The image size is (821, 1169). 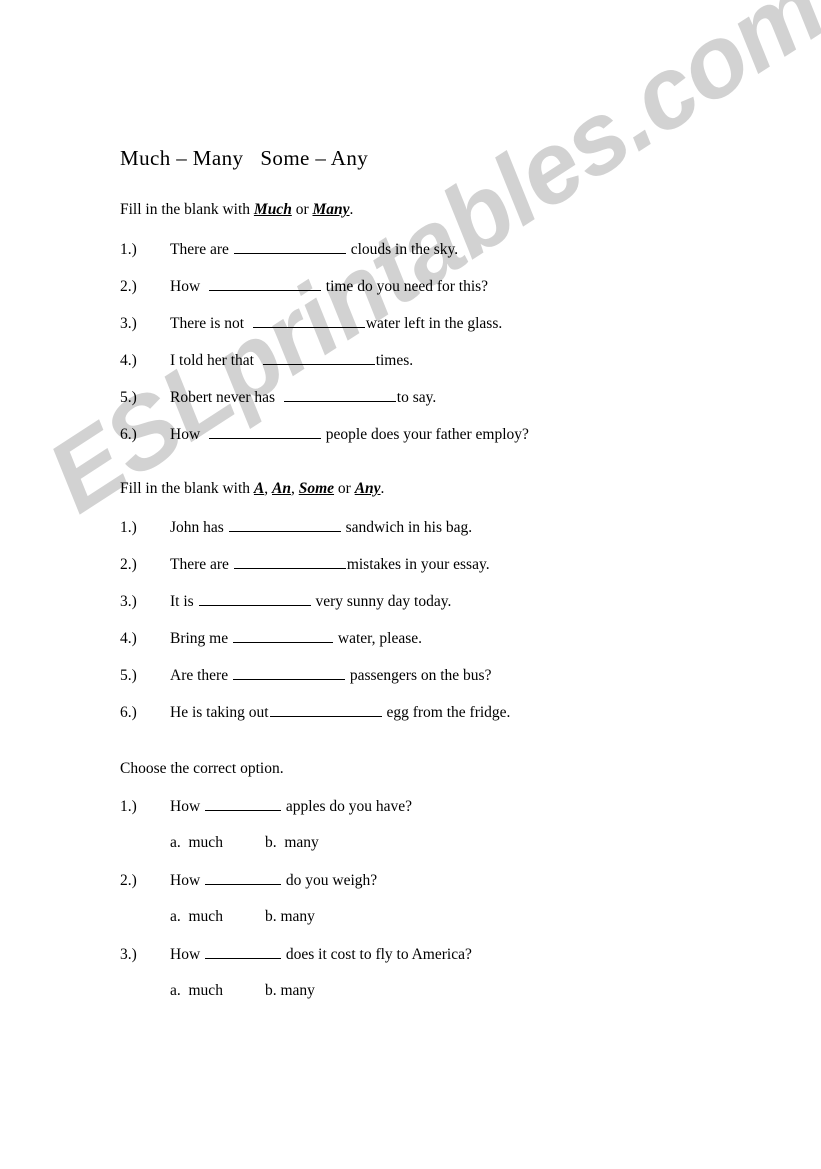 I want to click on sentence-after: water left in the glass., so click(x=434, y=323).